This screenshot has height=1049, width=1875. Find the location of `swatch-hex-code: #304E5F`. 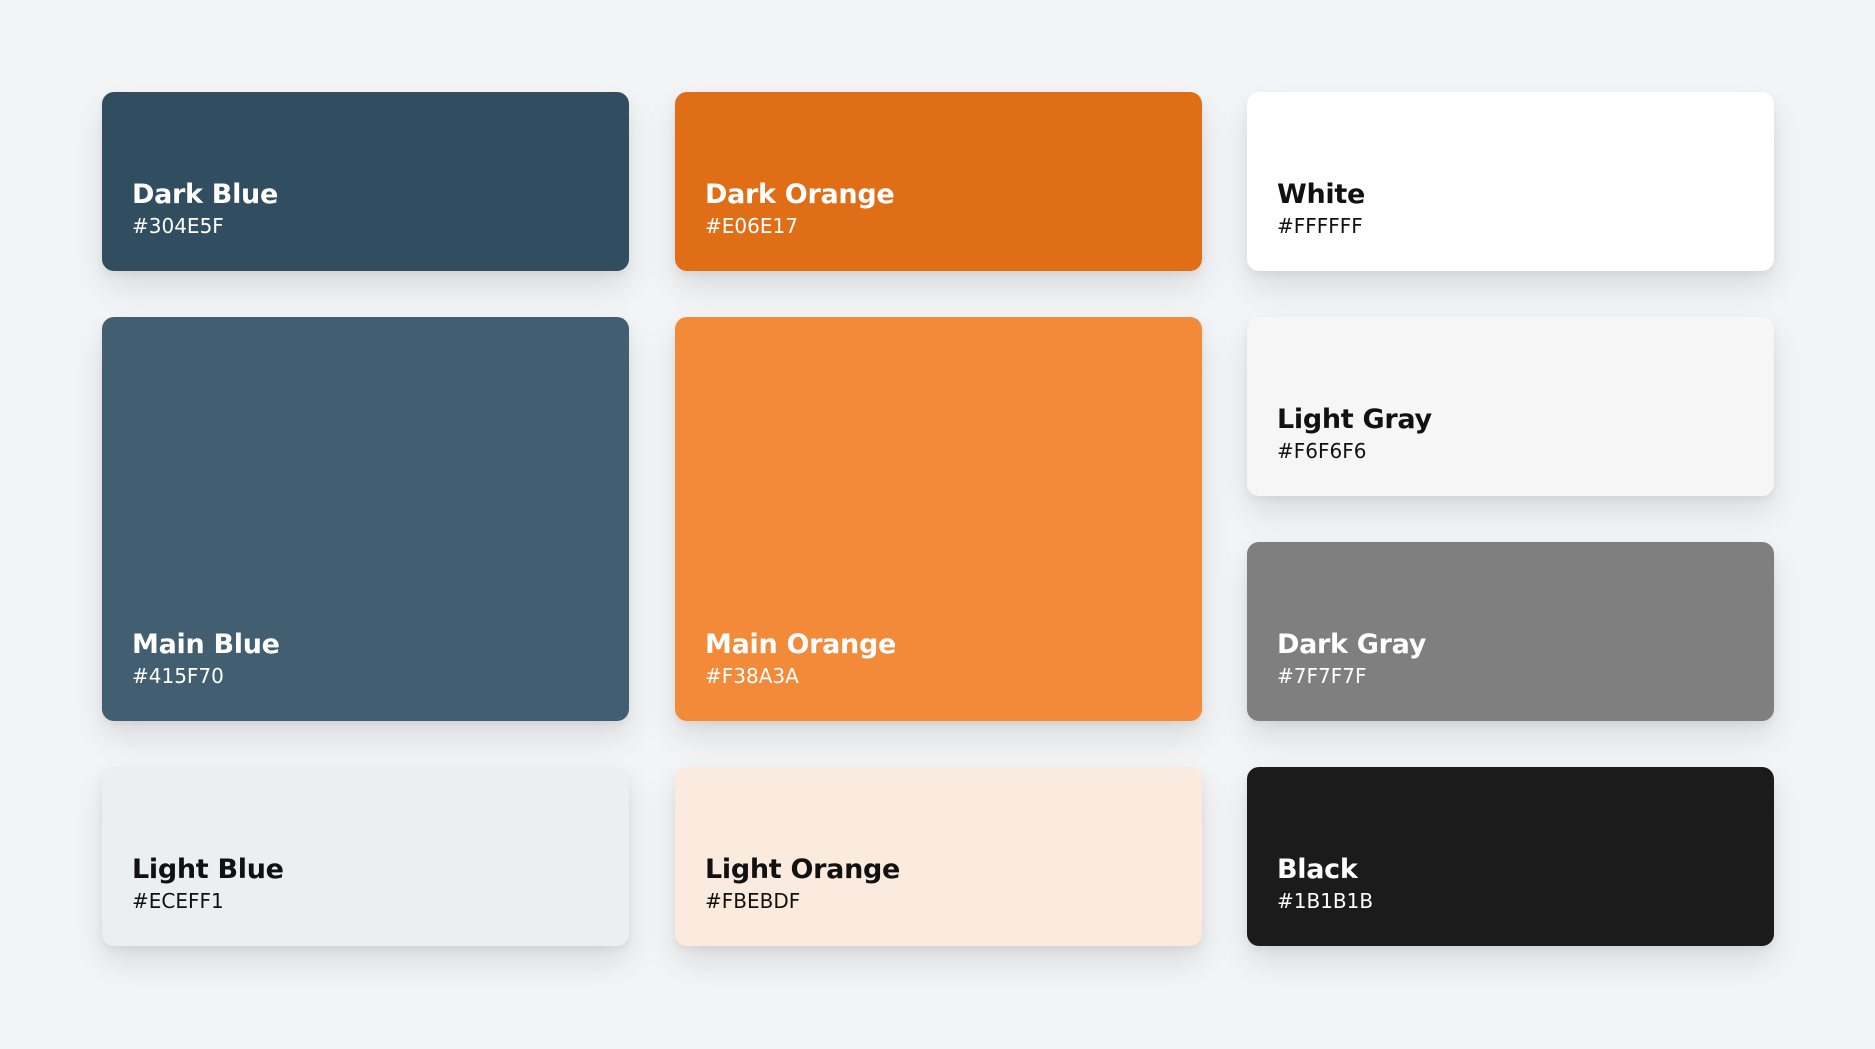

swatch-hex-code: #304E5F is located at coordinates (178, 226).